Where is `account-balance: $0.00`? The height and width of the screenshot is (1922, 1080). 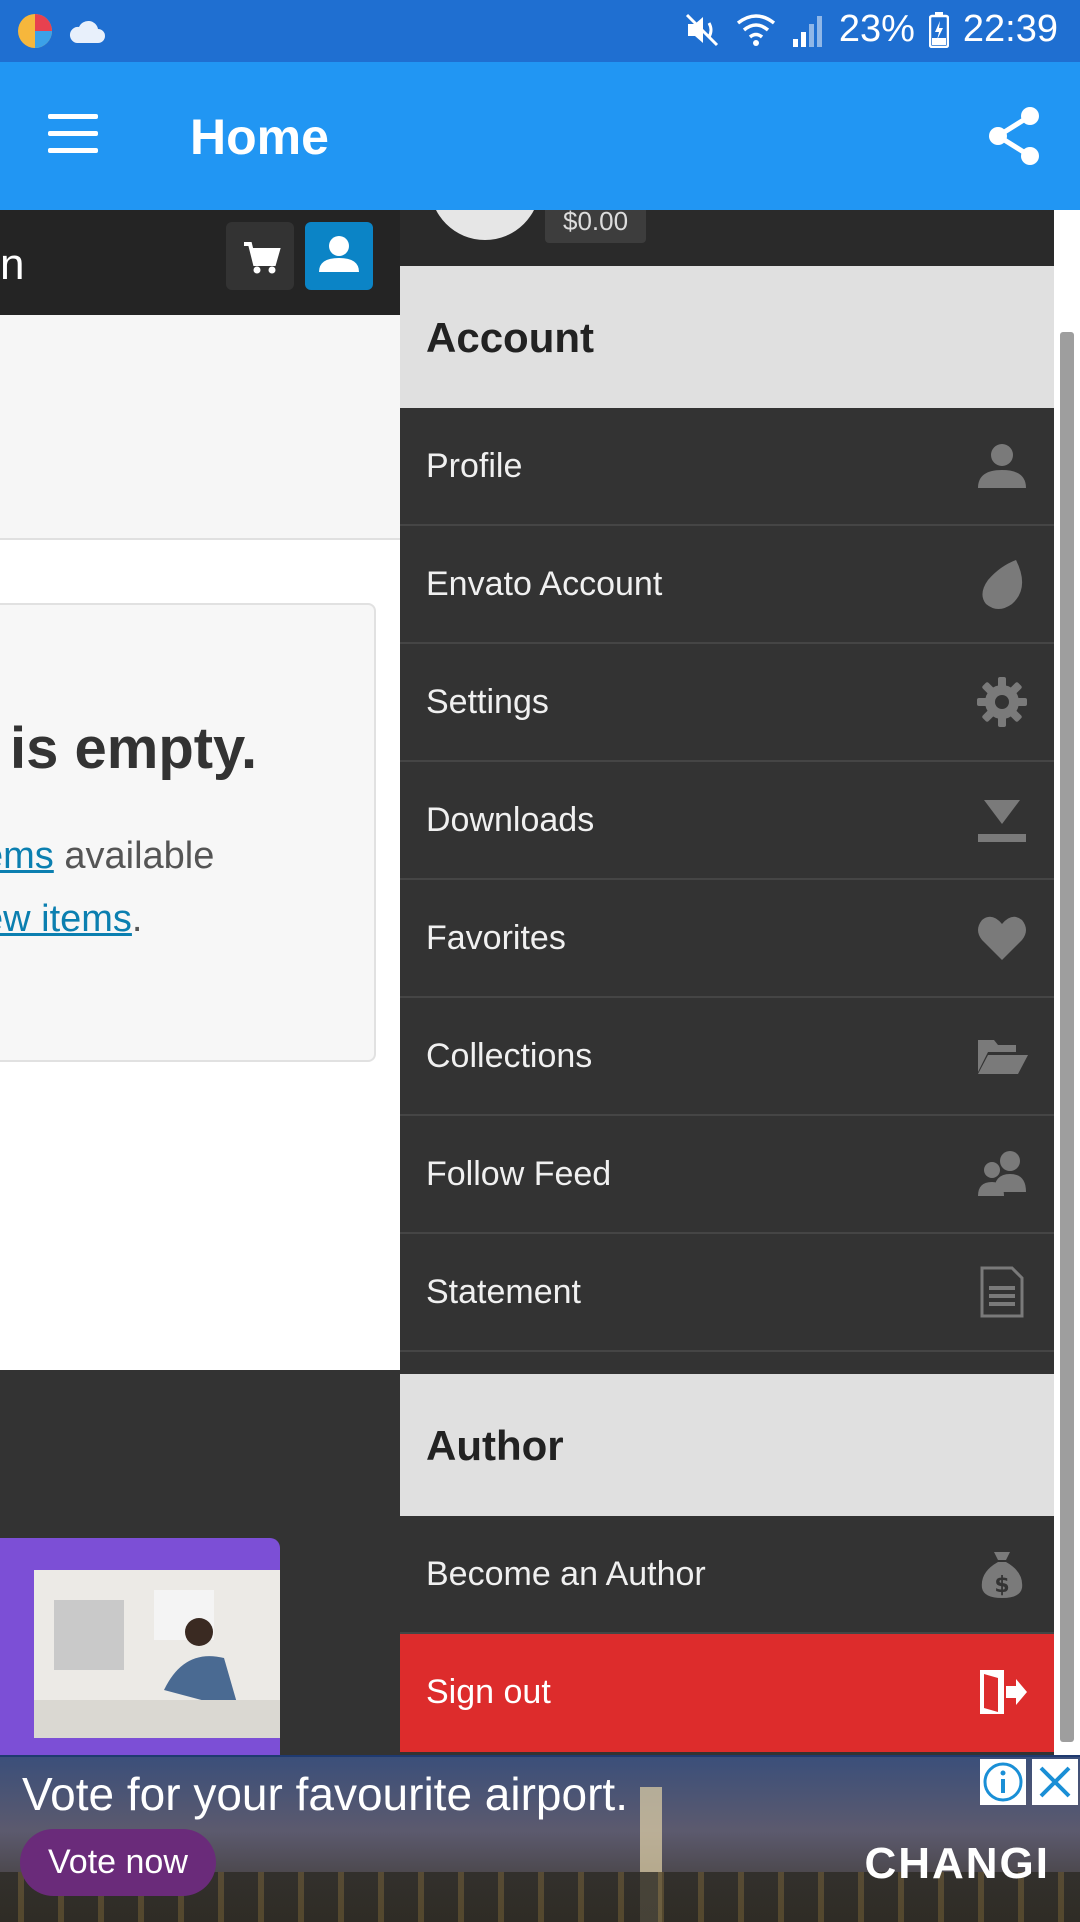 account-balance: $0.00 is located at coordinates (596, 226).